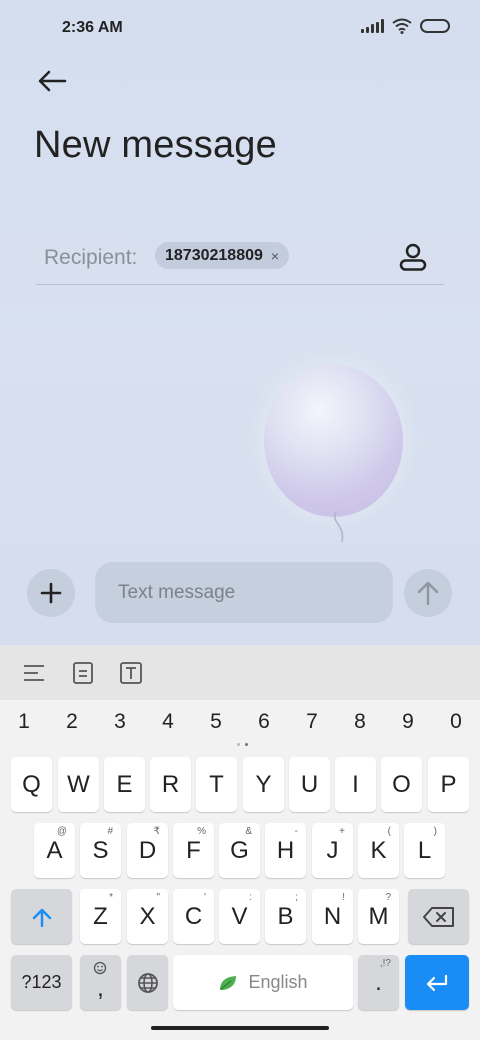 The image size is (480, 1040). Describe the element at coordinates (61, 831) in the screenshot. I see `key-hint: @` at that location.